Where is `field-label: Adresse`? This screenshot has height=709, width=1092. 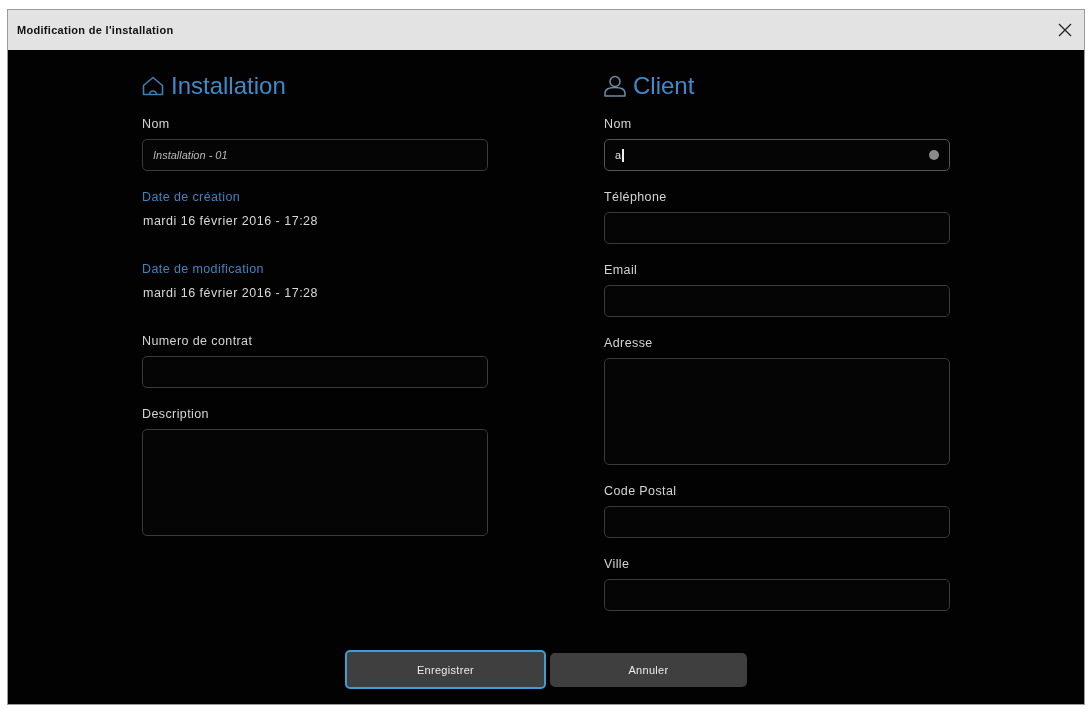 field-label: Adresse is located at coordinates (628, 343).